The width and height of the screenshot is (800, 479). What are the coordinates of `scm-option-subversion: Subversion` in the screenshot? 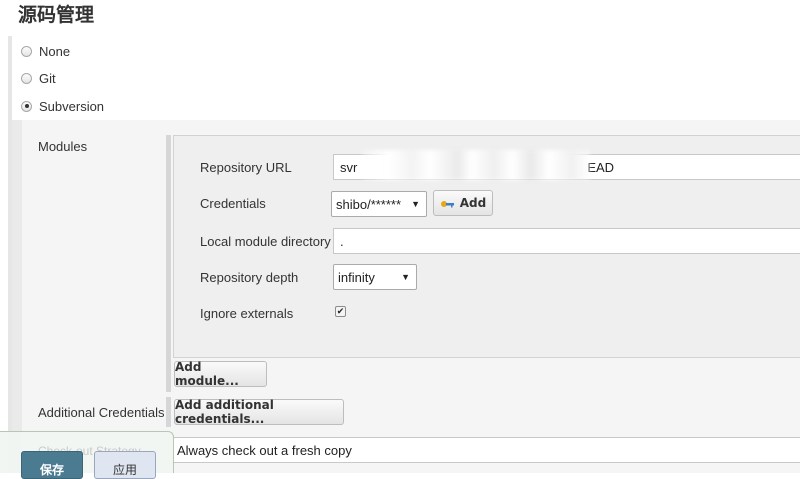 It's located at (62, 106).